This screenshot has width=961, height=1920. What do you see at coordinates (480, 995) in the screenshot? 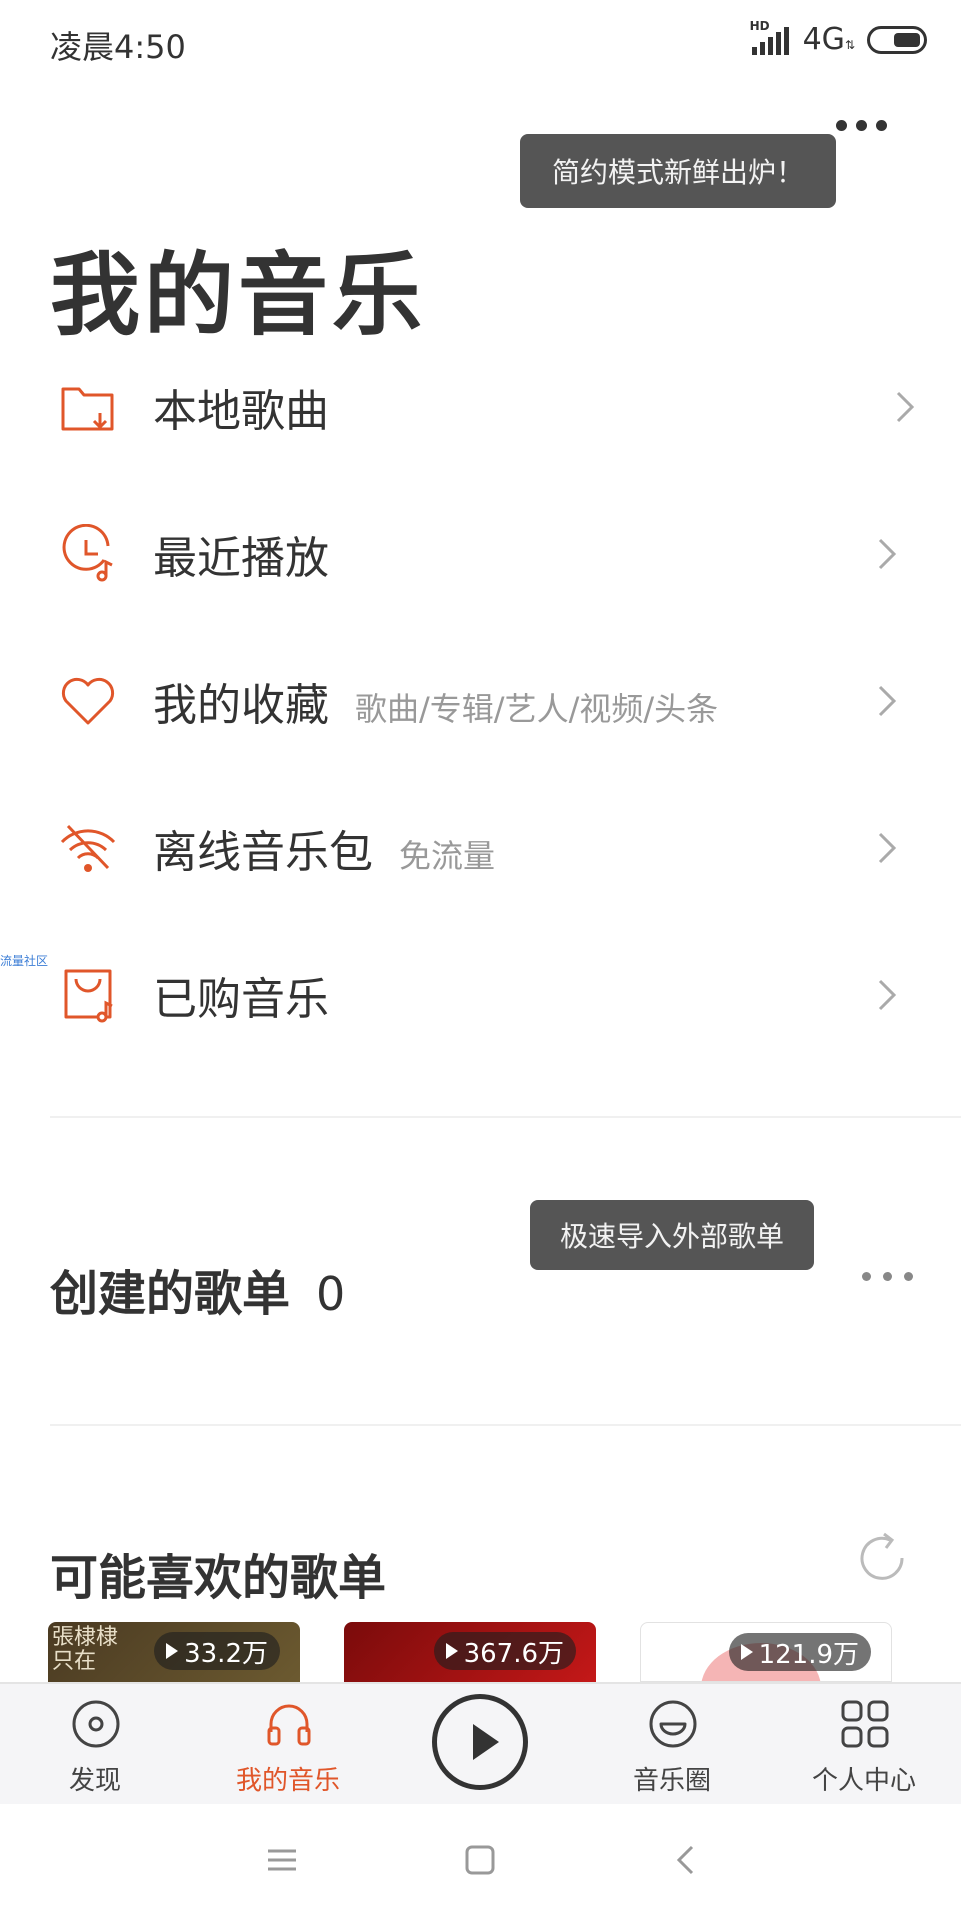
I see `menu-purchased: 已购音乐` at bounding box center [480, 995].